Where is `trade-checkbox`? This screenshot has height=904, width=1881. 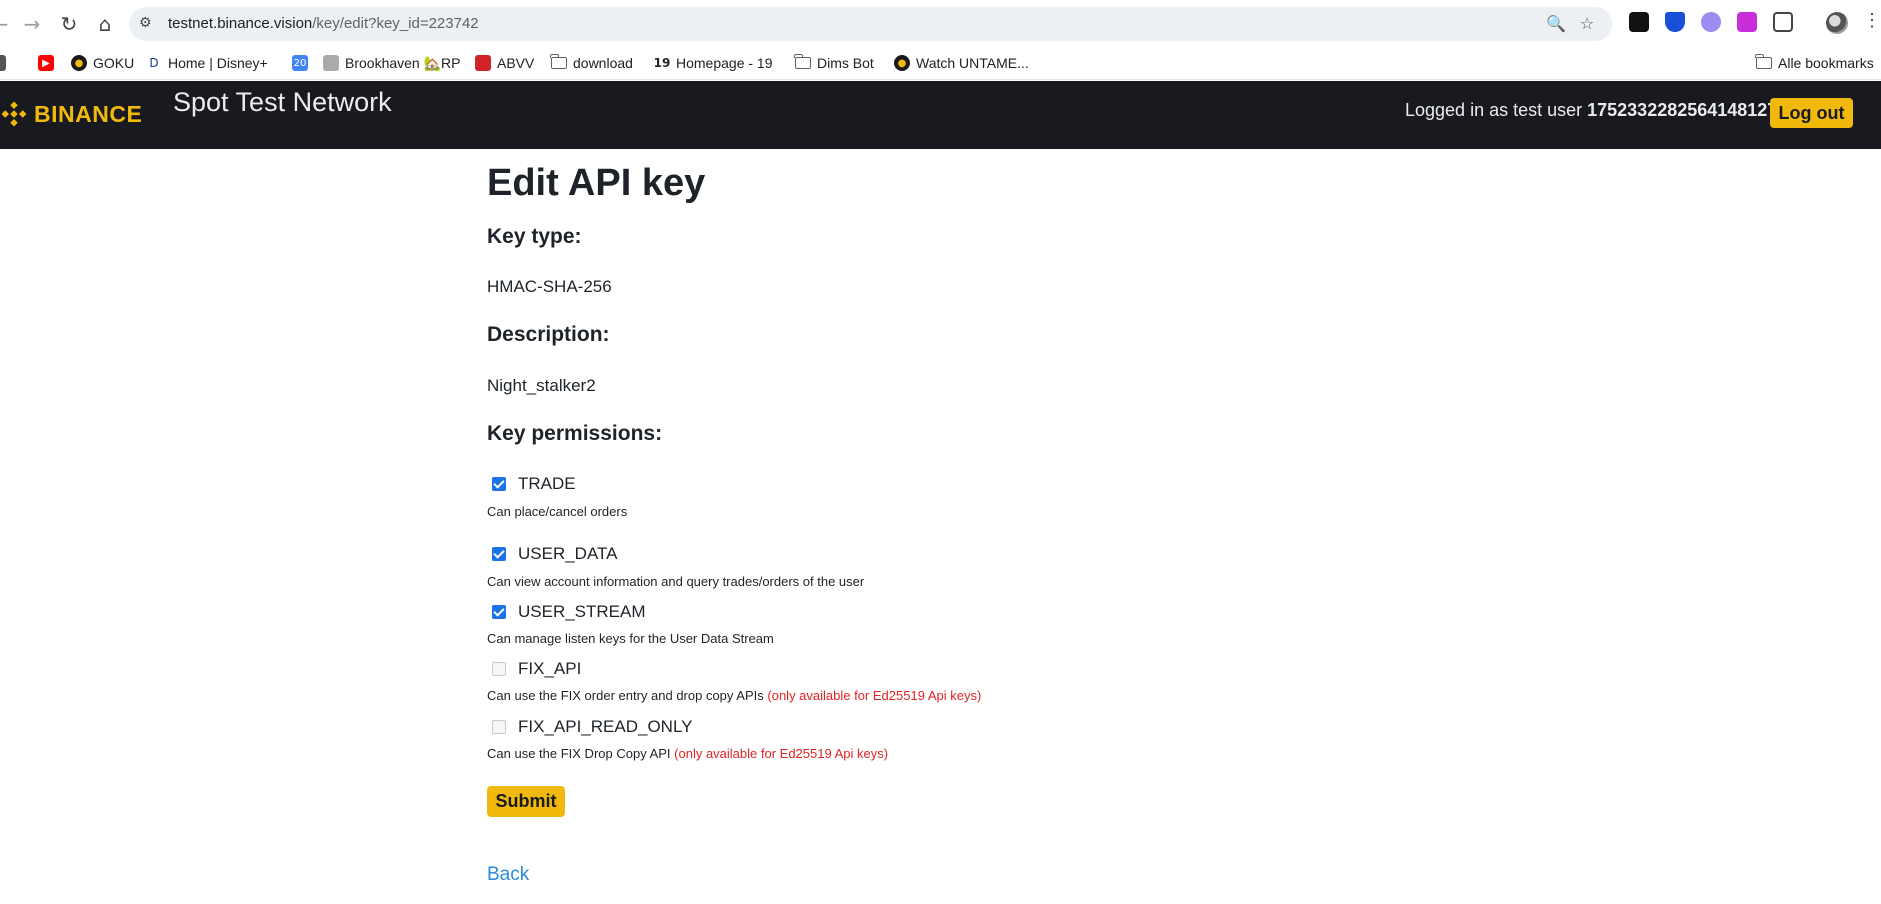 trade-checkbox is located at coordinates (499, 484).